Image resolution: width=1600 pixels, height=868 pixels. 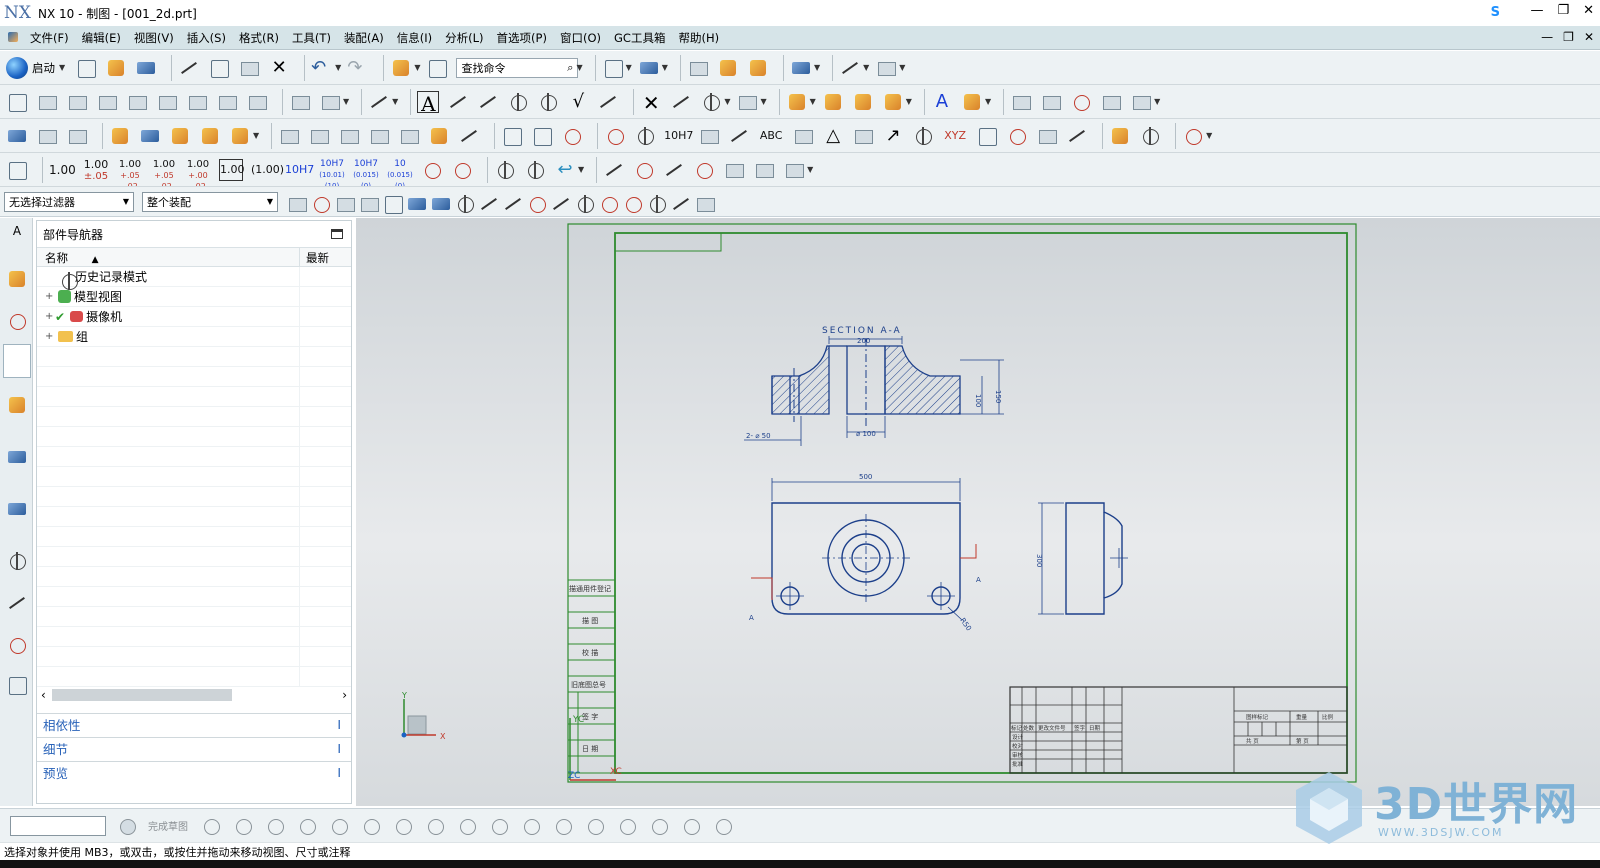 I want to click on dim-fit-num-button: 10 (0.015) (0), so click(x=400, y=173).